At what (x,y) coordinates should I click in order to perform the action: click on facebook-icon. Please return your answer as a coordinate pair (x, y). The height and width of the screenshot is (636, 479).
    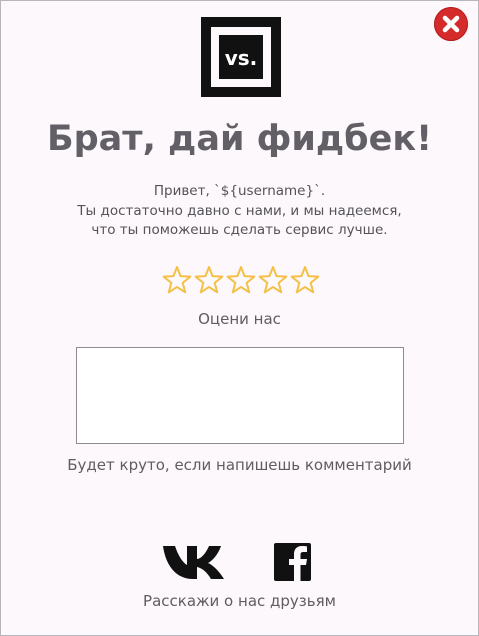
    Looking at the image, I should click on (292, 562).